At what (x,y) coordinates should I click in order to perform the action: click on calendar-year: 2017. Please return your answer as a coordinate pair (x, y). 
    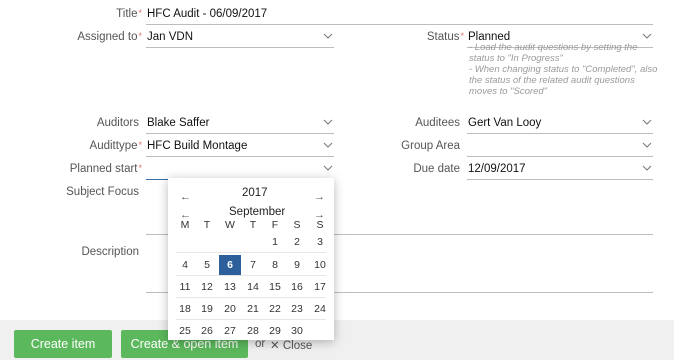
    Looking at the image, I should click on (255, 193).